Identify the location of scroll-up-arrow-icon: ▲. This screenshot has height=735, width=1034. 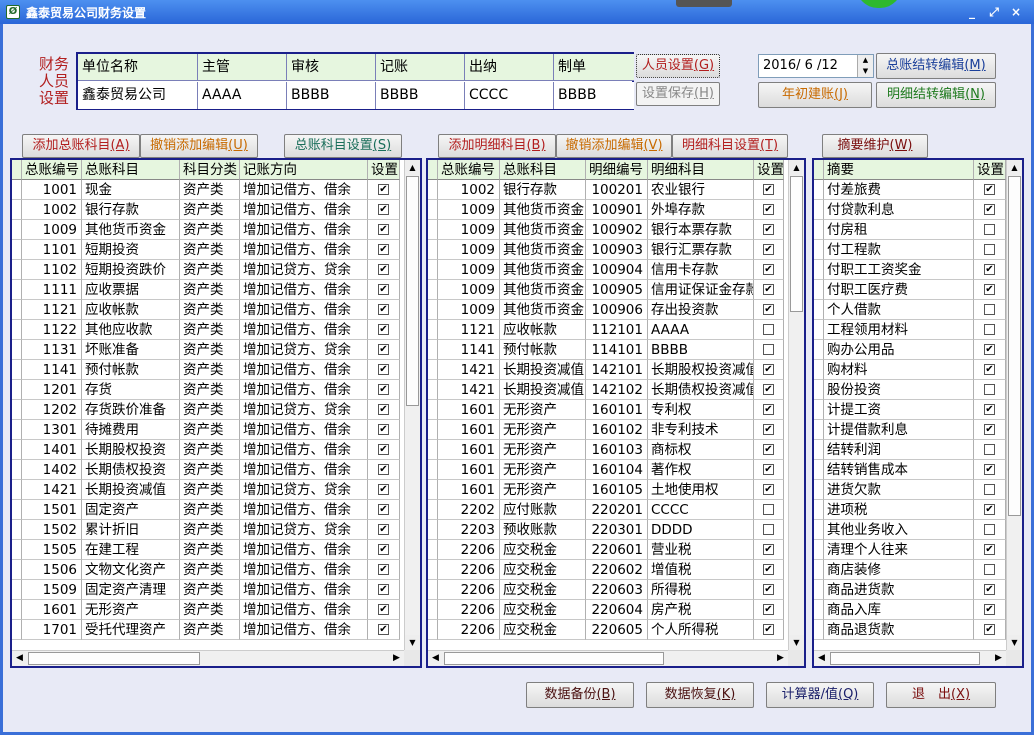
(1014, 167).